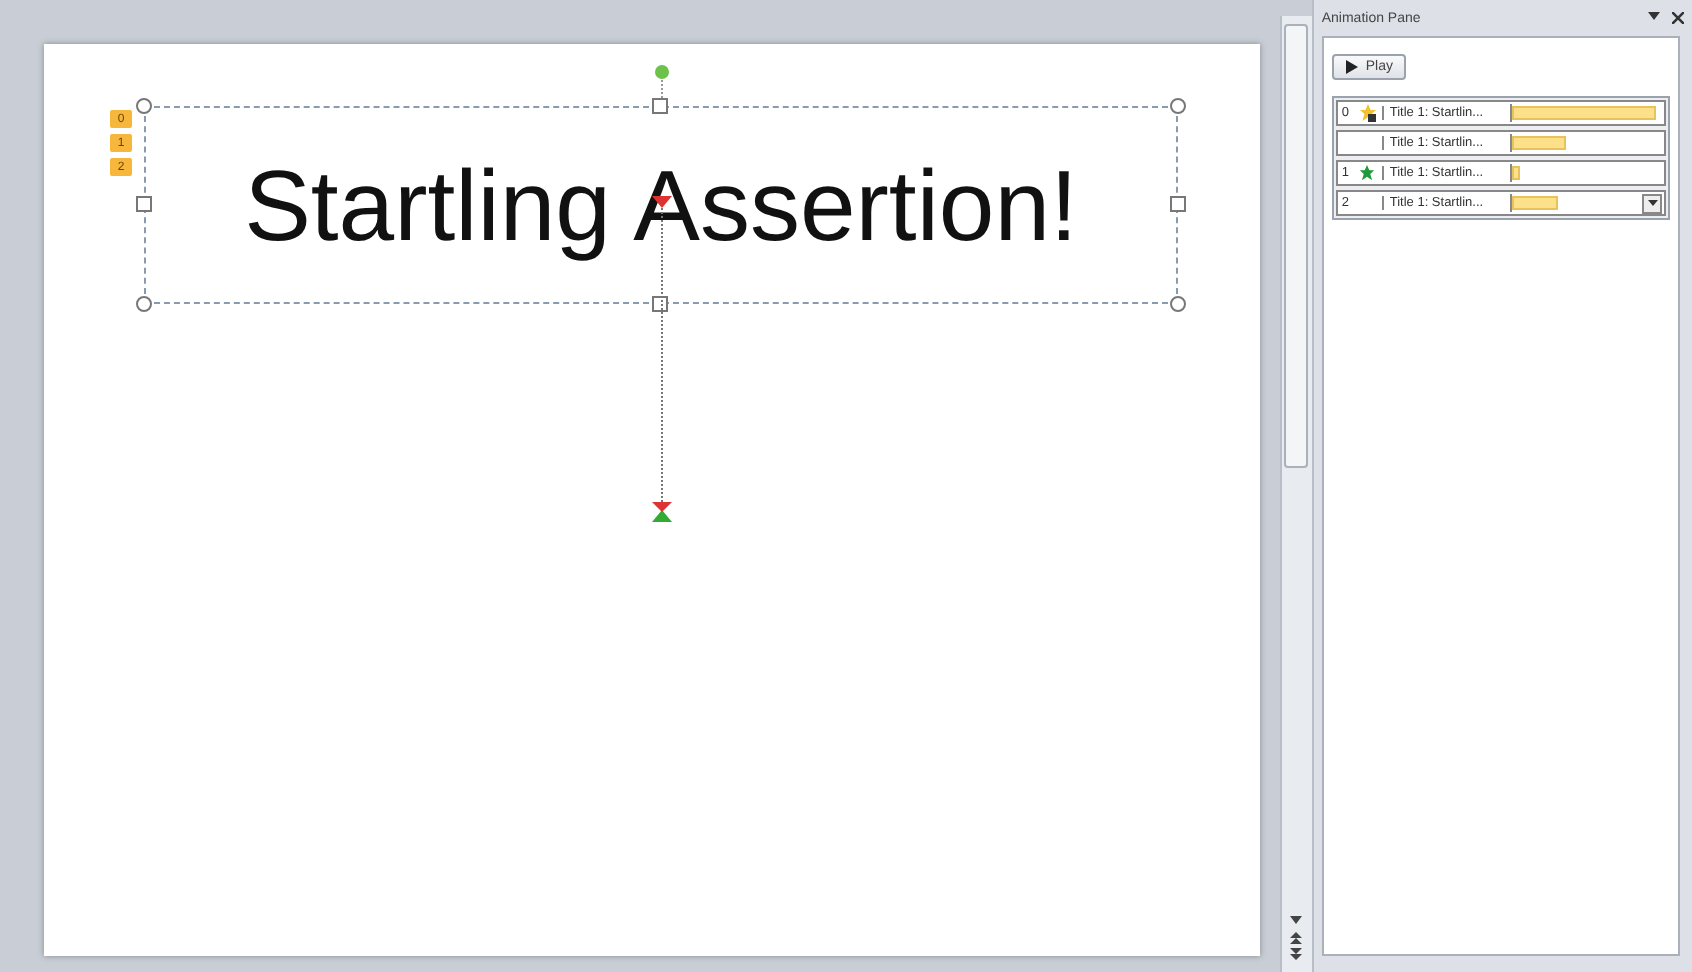 The height and width of the screenshot is (972, 1692). I want to click on dropdown-icon, so click(1654, 16).